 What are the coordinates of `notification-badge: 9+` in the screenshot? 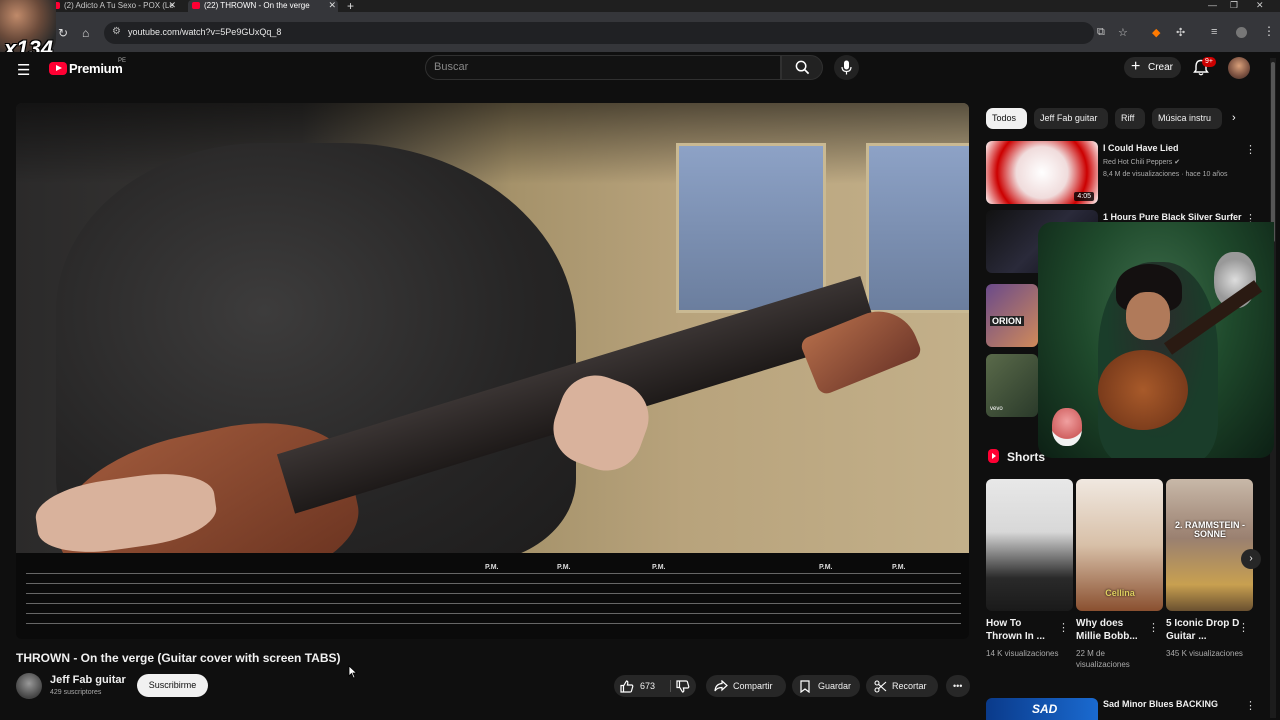 It's located at (1209, 62).